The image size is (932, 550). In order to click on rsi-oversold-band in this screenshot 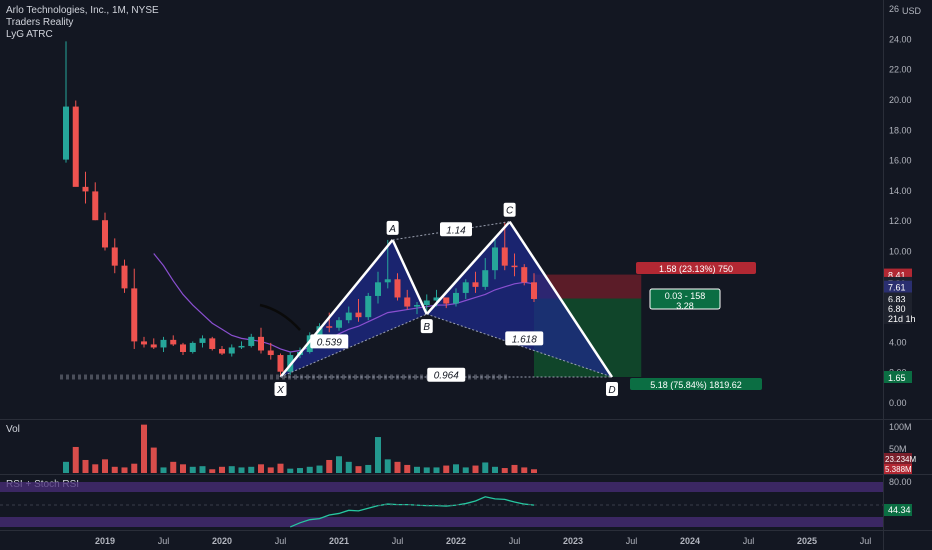, I will do `click(441, 522)`.